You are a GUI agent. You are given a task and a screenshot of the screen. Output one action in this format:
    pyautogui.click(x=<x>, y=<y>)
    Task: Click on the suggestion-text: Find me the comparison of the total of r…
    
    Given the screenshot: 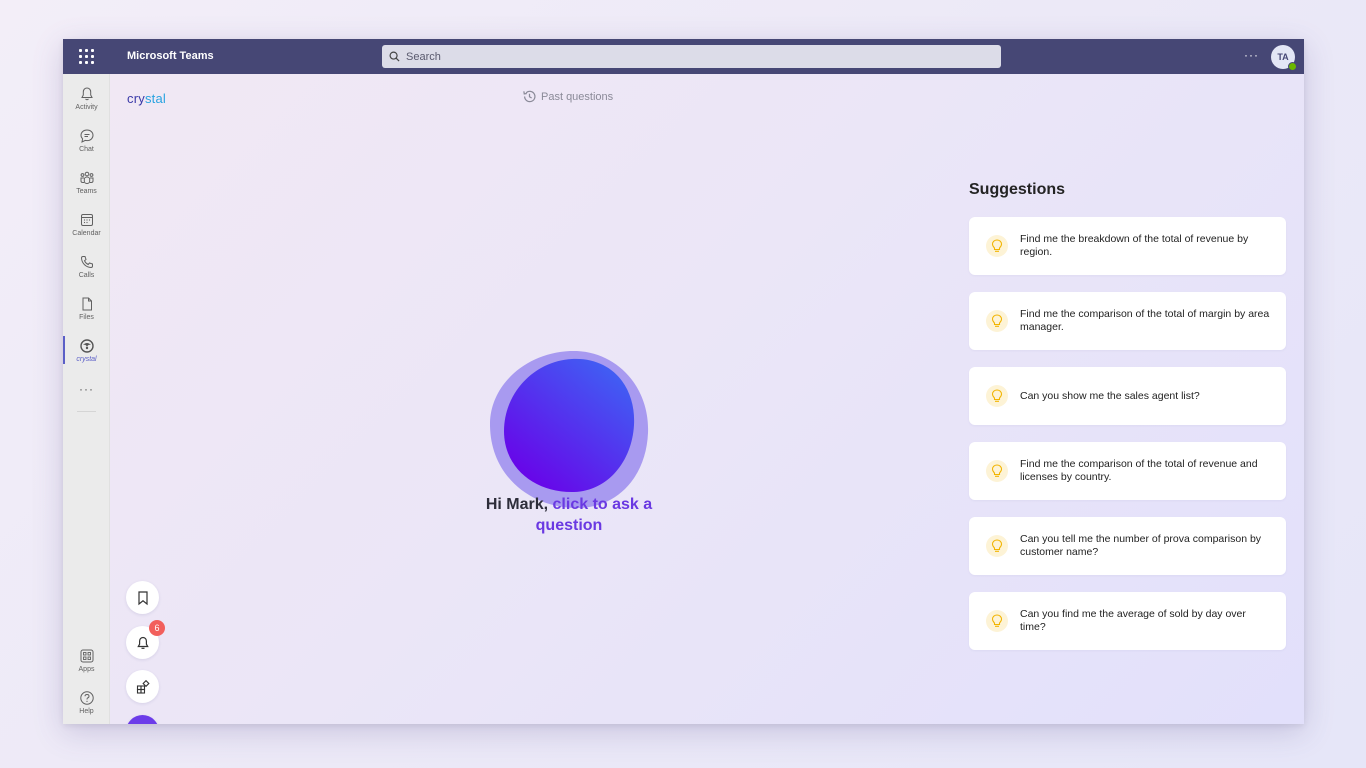 What is the action you would take?
    pyautogui.click(x=1139, y=470)
    